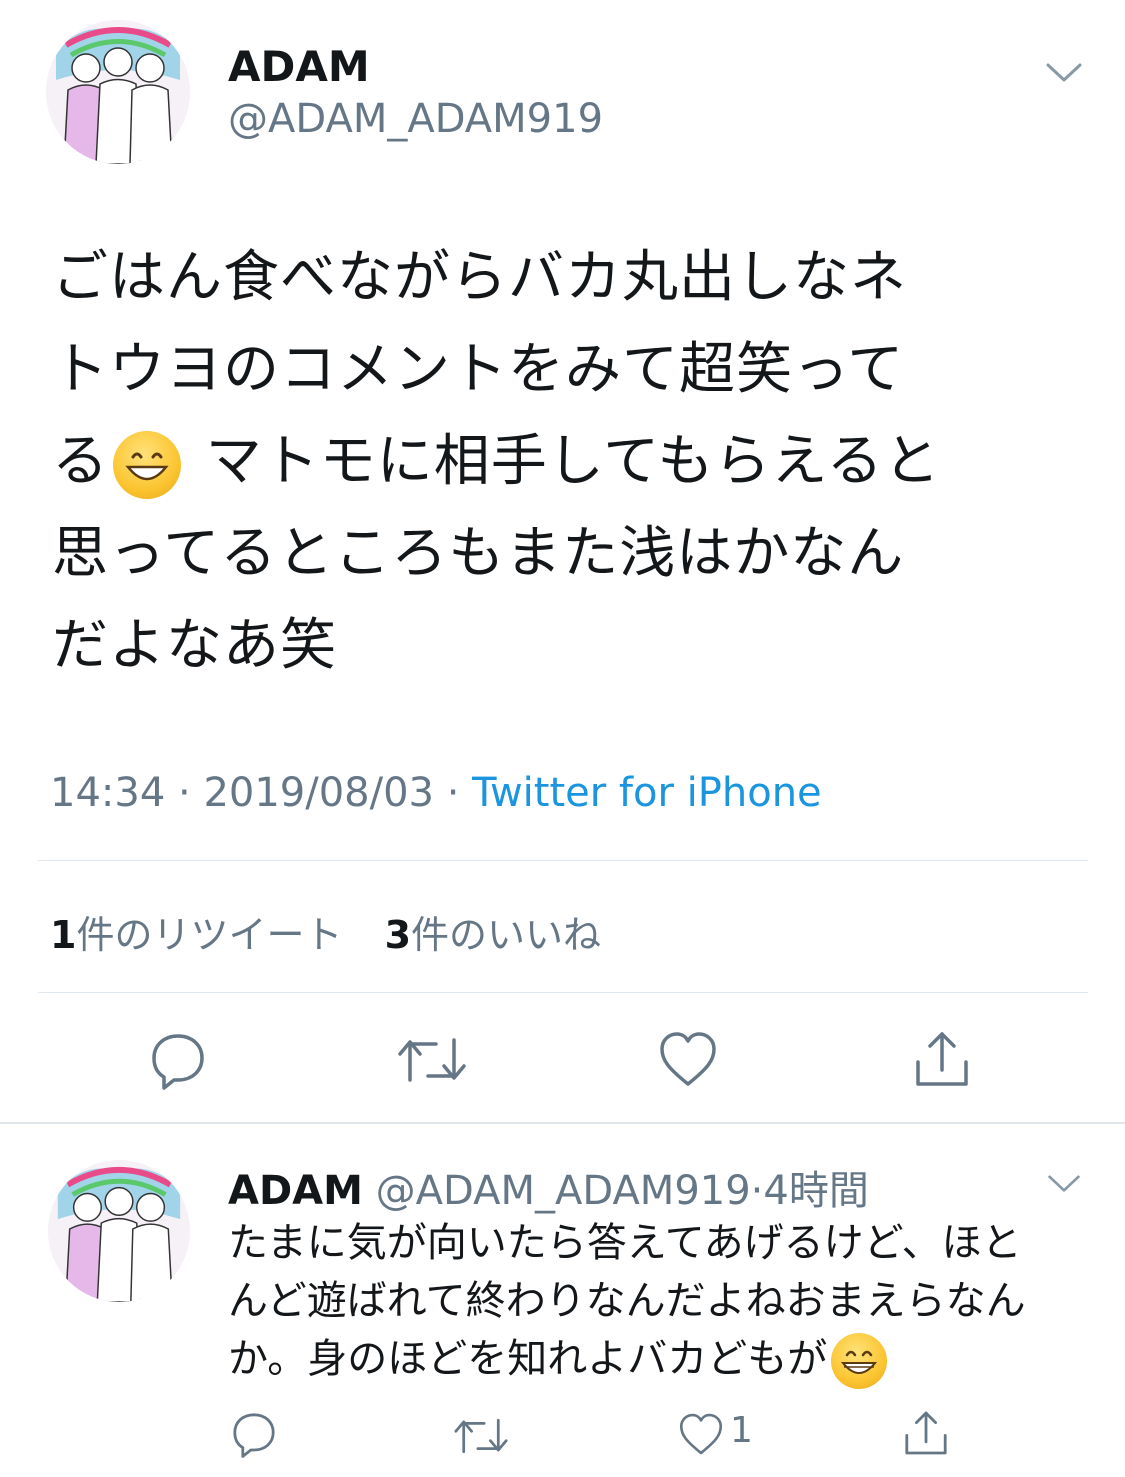 The height and width of the screenshot is (1477, 1125). What do you see at coordinates (563, 1191) in the screenshot?
I see `reply-author-handle: @ADAM_ADAM919` at bounding box center [563, 1191].